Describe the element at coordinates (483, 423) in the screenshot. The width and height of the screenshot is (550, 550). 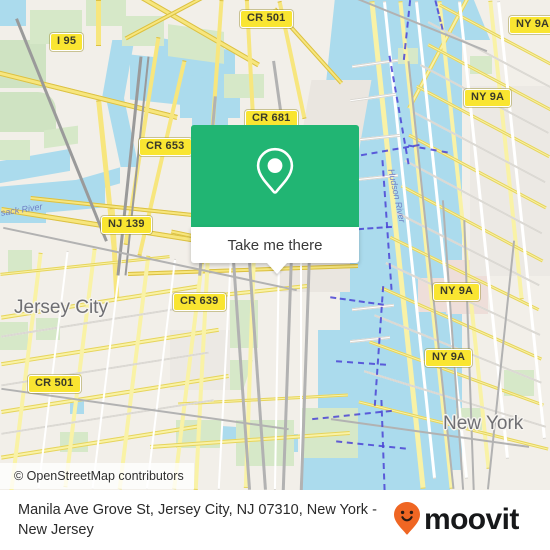
I see `place-label-new-york: New York` at that location.